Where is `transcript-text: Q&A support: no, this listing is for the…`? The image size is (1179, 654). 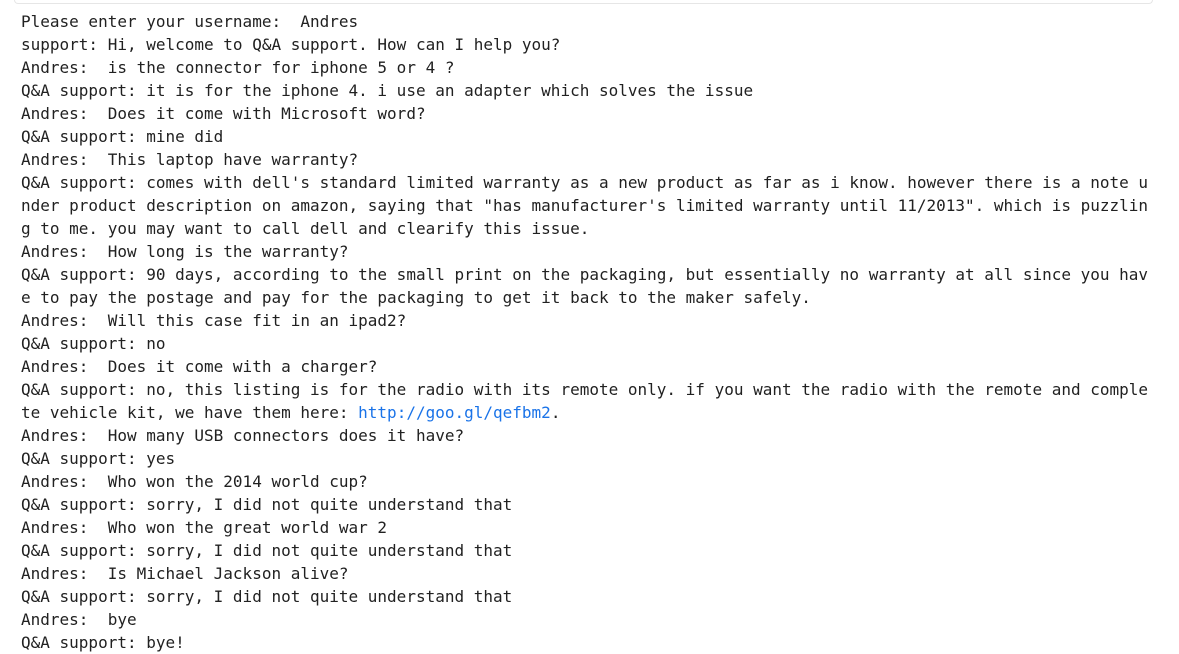 transcript-text: Q&A support: no, this listing is for the… is located at coordinates (585, 401).